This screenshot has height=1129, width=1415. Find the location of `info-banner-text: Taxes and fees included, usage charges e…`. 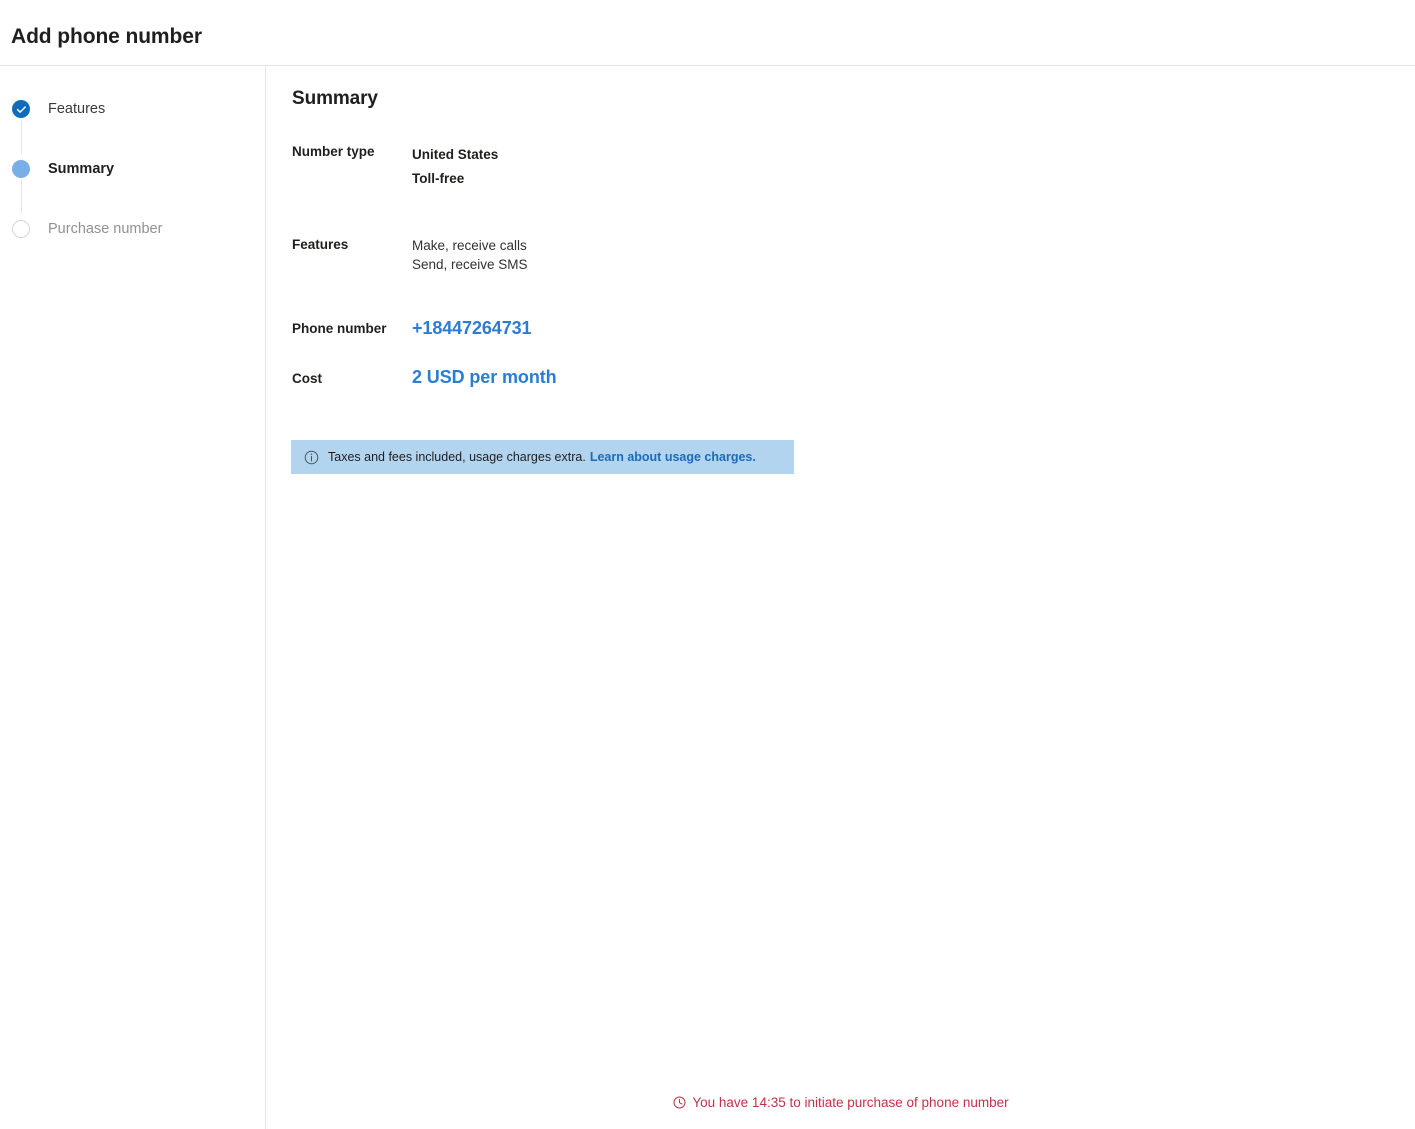

info-banner-text: Taxes and fees included, usage charges e… is located at coordinates (457, 457).